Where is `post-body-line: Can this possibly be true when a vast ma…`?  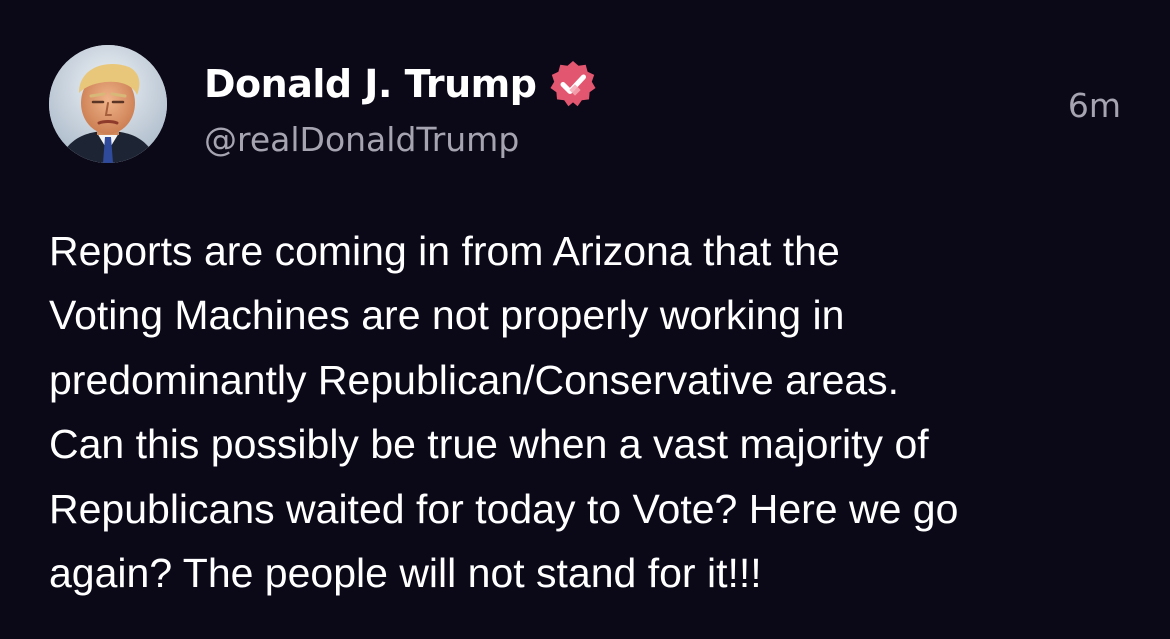
post-body-line: Can this possibly be true when a vast ma… is located at coordinates (489, 444).